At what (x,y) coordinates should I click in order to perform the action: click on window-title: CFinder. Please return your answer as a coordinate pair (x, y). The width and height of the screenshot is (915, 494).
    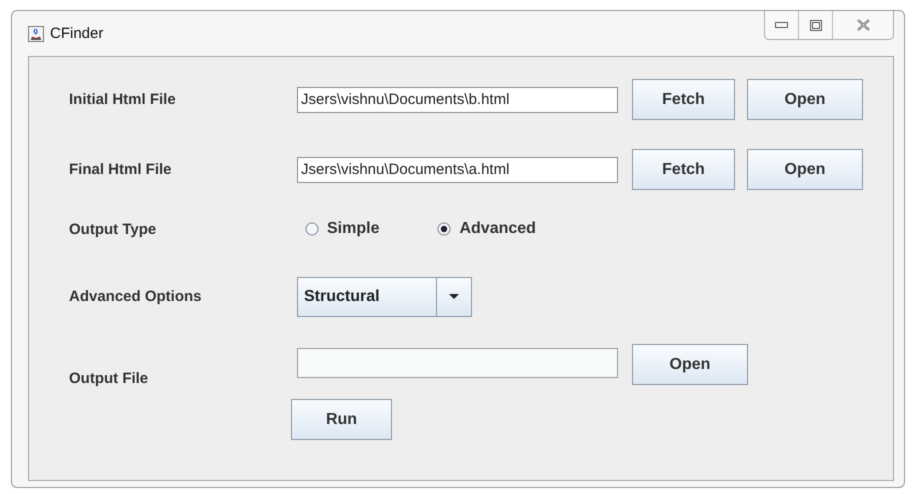
    Looking at the image, I should click on (77, 33).